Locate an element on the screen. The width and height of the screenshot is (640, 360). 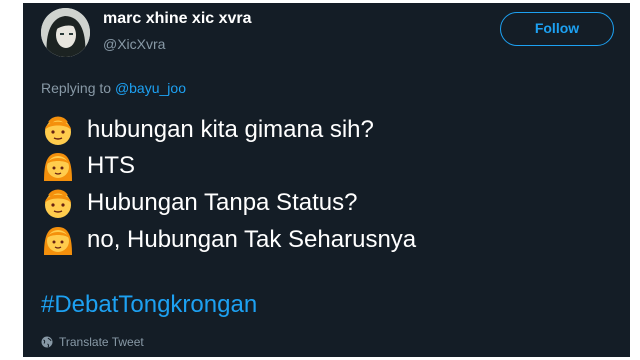
tweet-line: Hubungan Tanpa Status? is located at coordinates (199, 203).